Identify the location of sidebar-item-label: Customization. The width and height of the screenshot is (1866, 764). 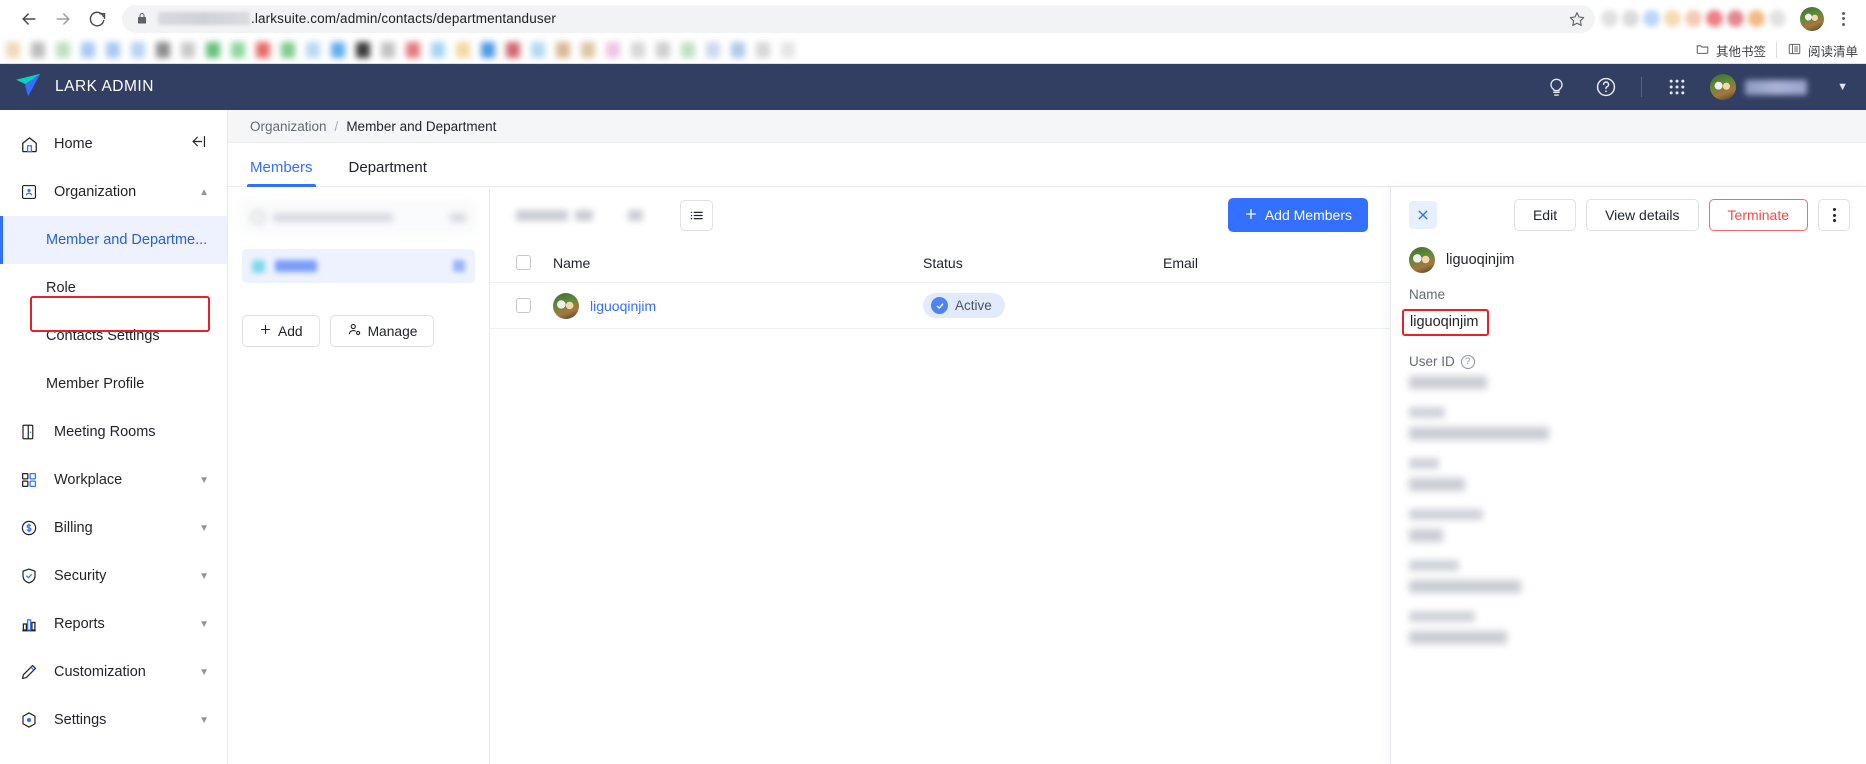
(100, 672).